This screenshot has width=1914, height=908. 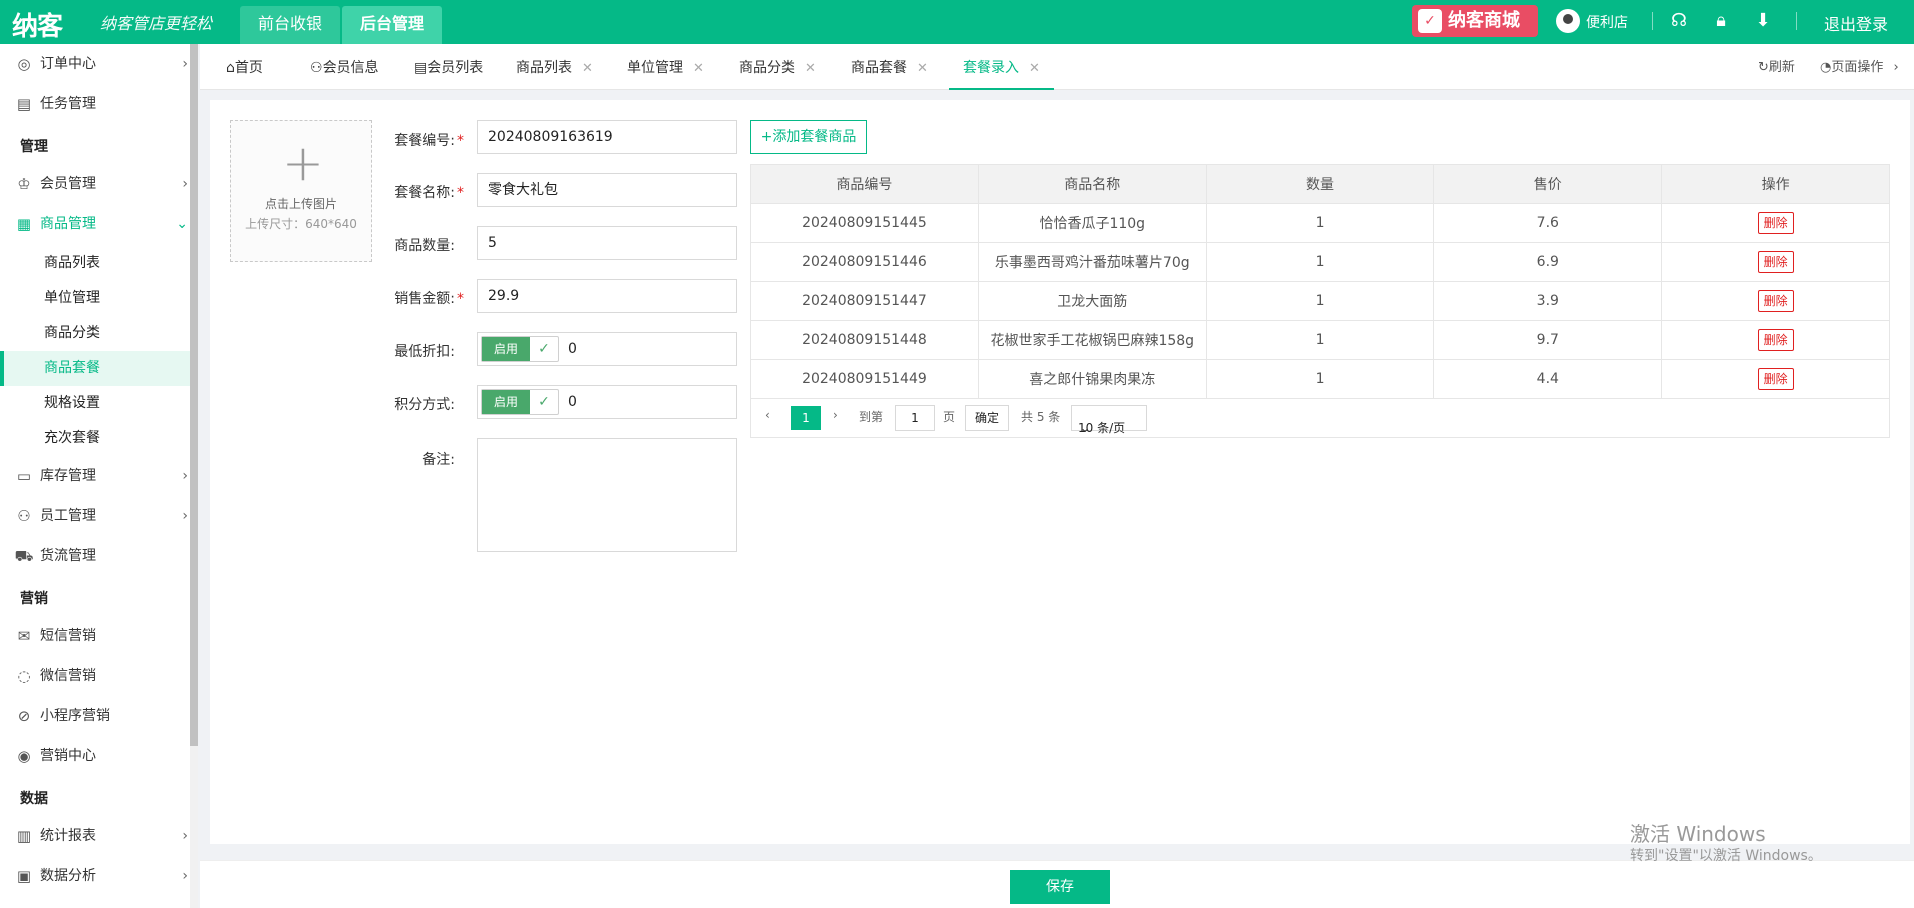 What do you see at coordinates (1856, 23) in the screenshot?
I see `logout-button: 退出登录` at bounding box center [1856, 23].